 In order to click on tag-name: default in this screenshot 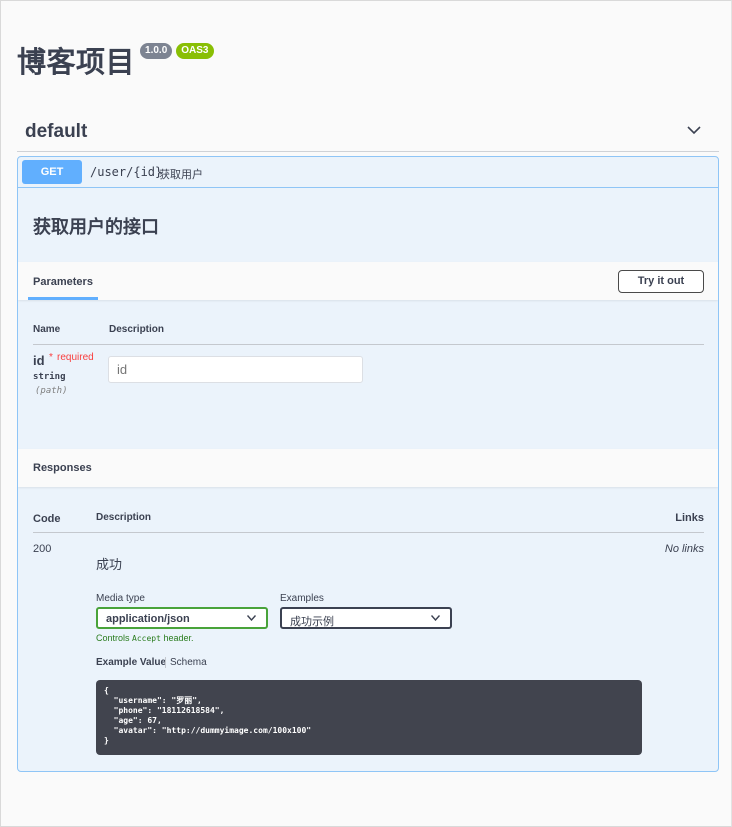, I will do `click(56, 131)`.